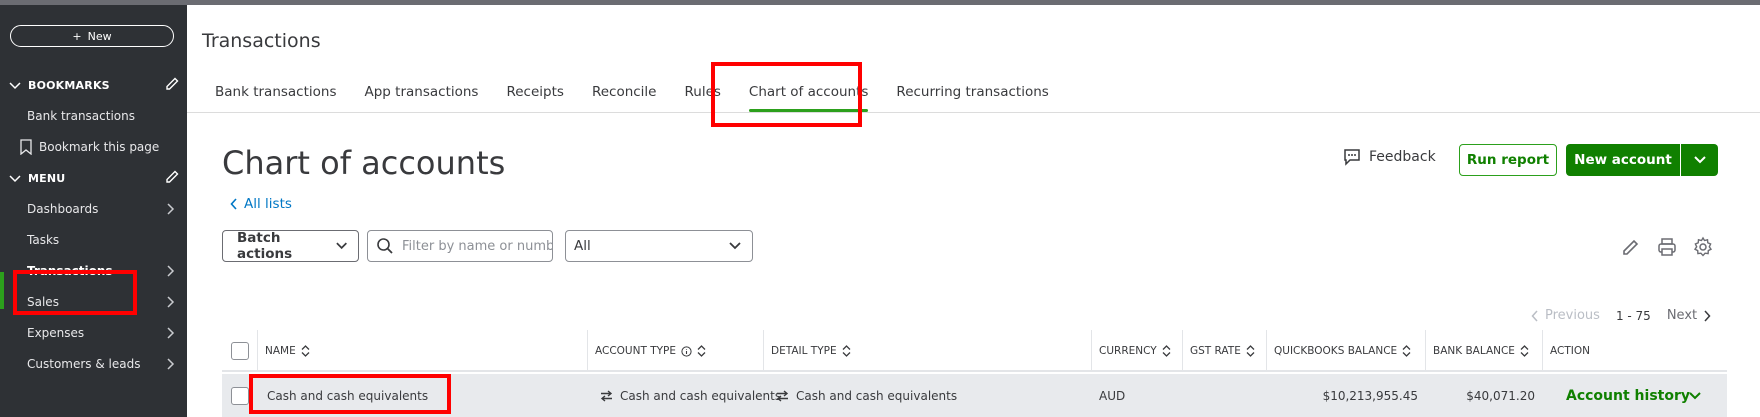 The image size is (1760, 417). I want to click on batch-actions-dropdown: Batch actions, so click(290, 246).